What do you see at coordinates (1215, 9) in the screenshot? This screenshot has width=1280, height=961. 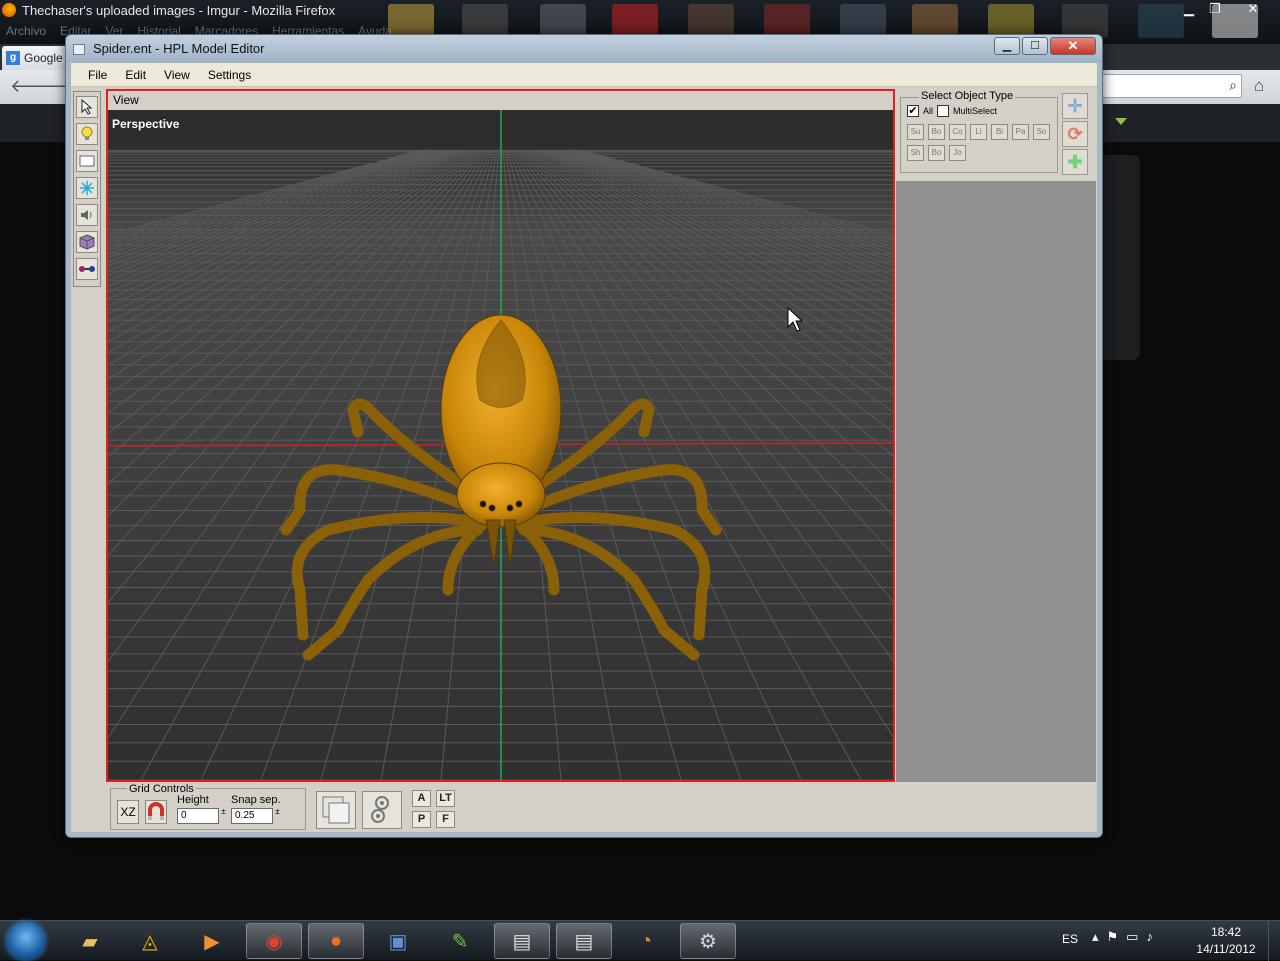 I see `browser-restore-button: ❐` at bounding box center [1215, 9].